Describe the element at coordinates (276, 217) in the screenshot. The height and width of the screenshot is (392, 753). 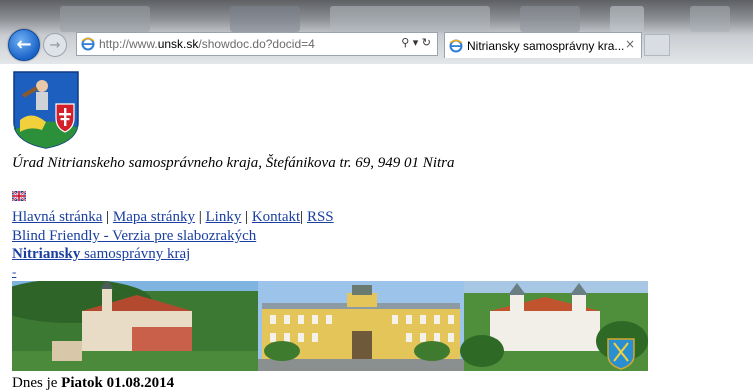
I see `nav-contact-link: Kontakt` at that location.